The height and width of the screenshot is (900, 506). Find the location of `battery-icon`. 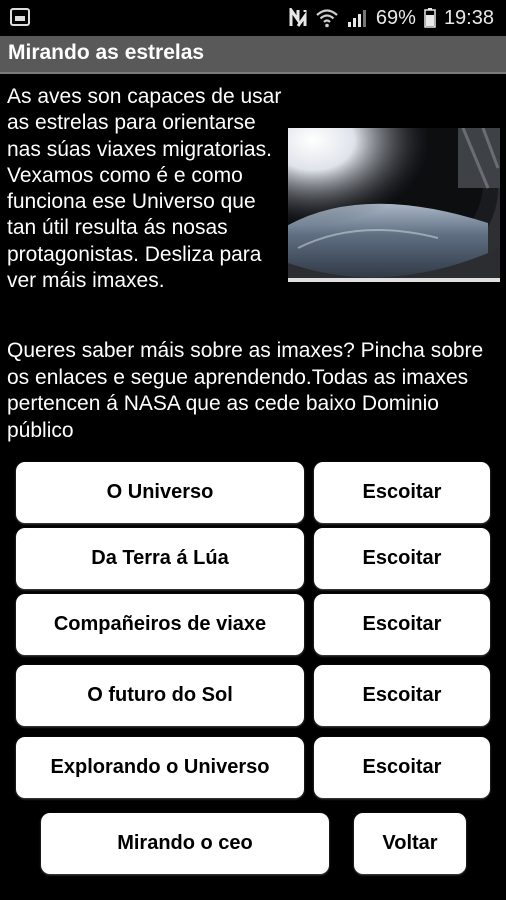

battery-icon is located at coordinates (430, 18).